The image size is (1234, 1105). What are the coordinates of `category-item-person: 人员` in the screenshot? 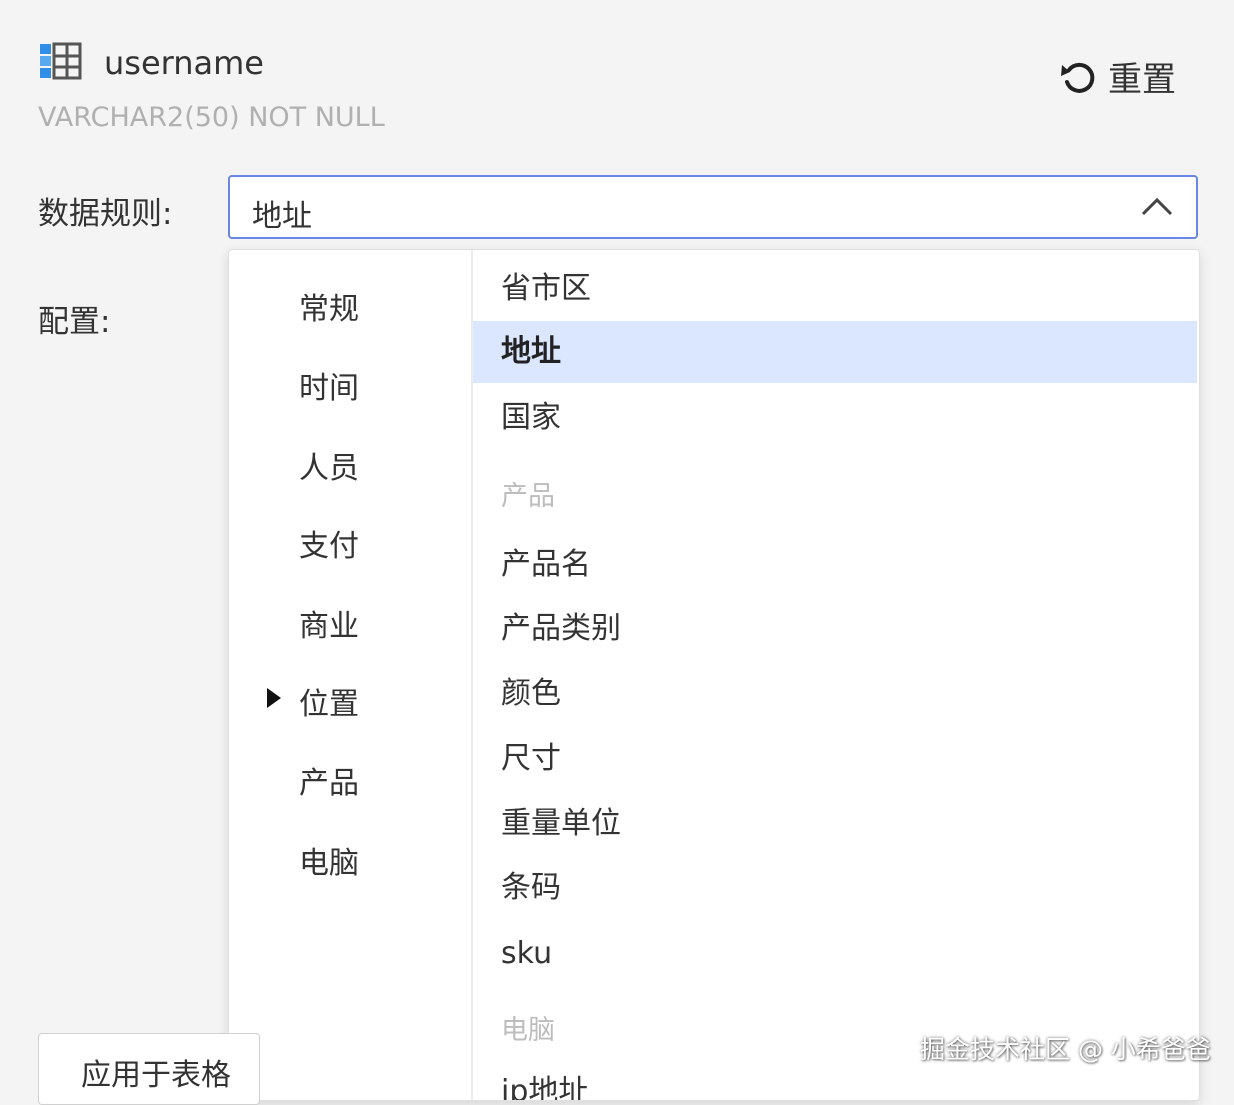 It's located at (329, 465).